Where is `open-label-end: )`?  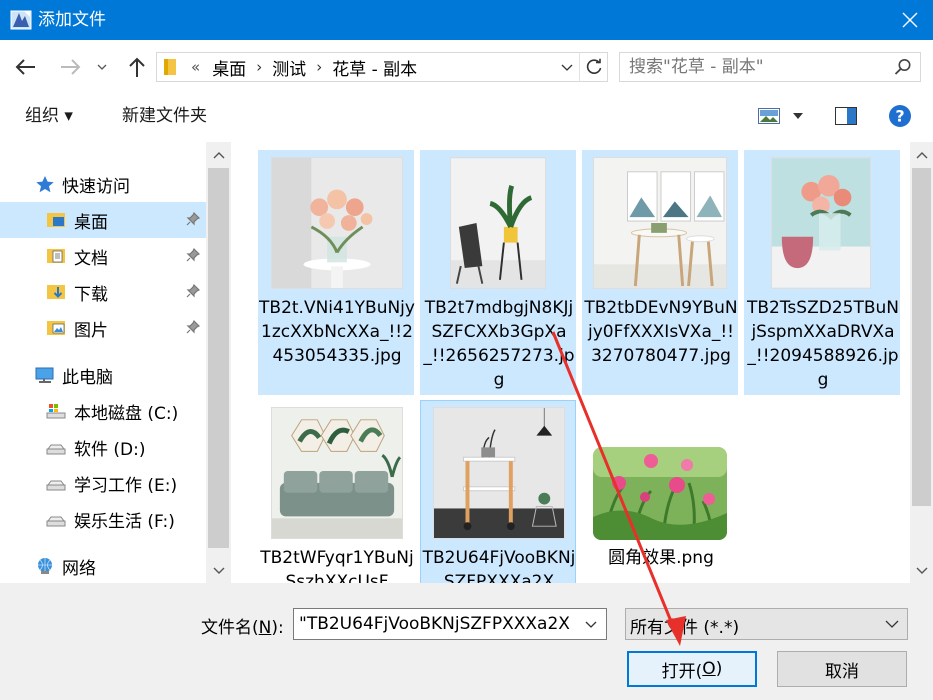
open-label-end: ) is located at coordinates (719, 669).